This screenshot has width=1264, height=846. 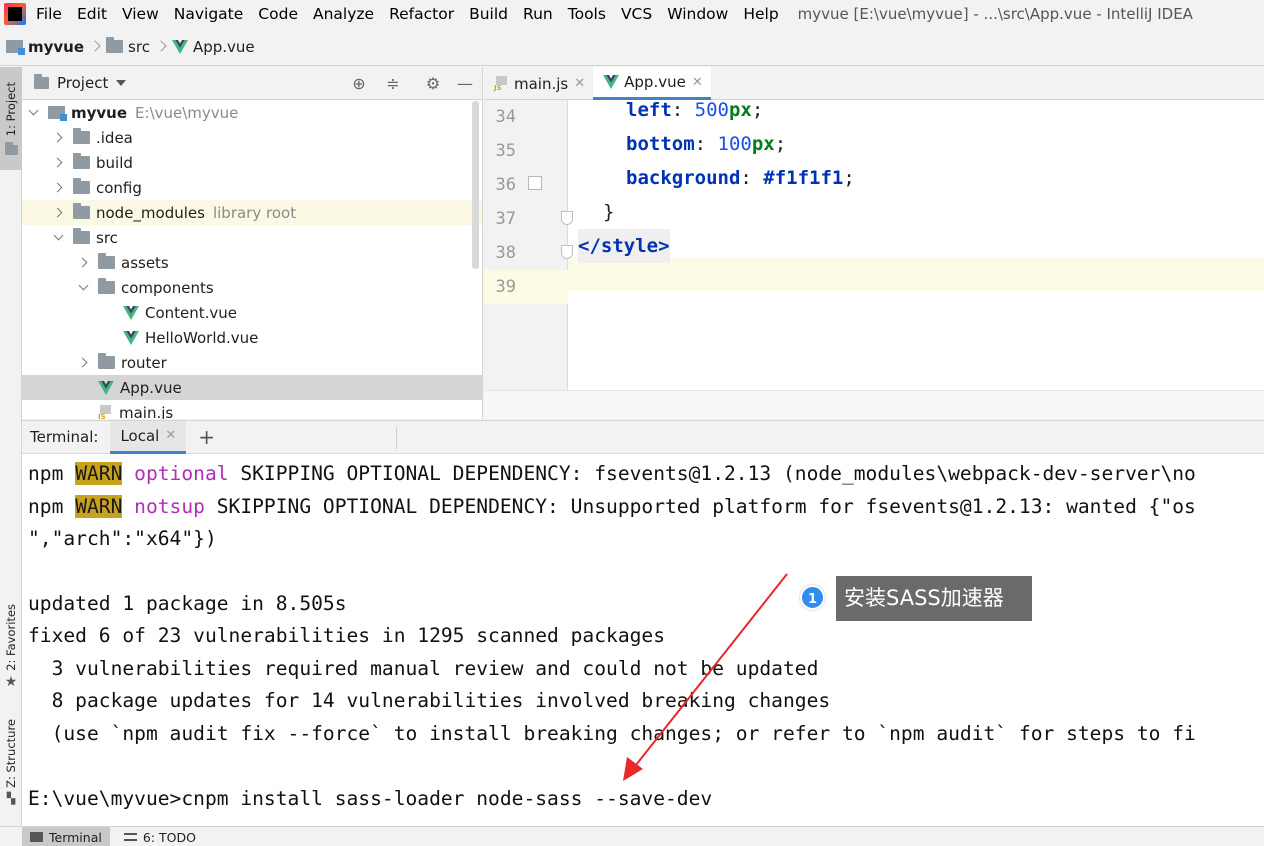 I want to click on tree-item: .idea, so click(x=252, y=137).